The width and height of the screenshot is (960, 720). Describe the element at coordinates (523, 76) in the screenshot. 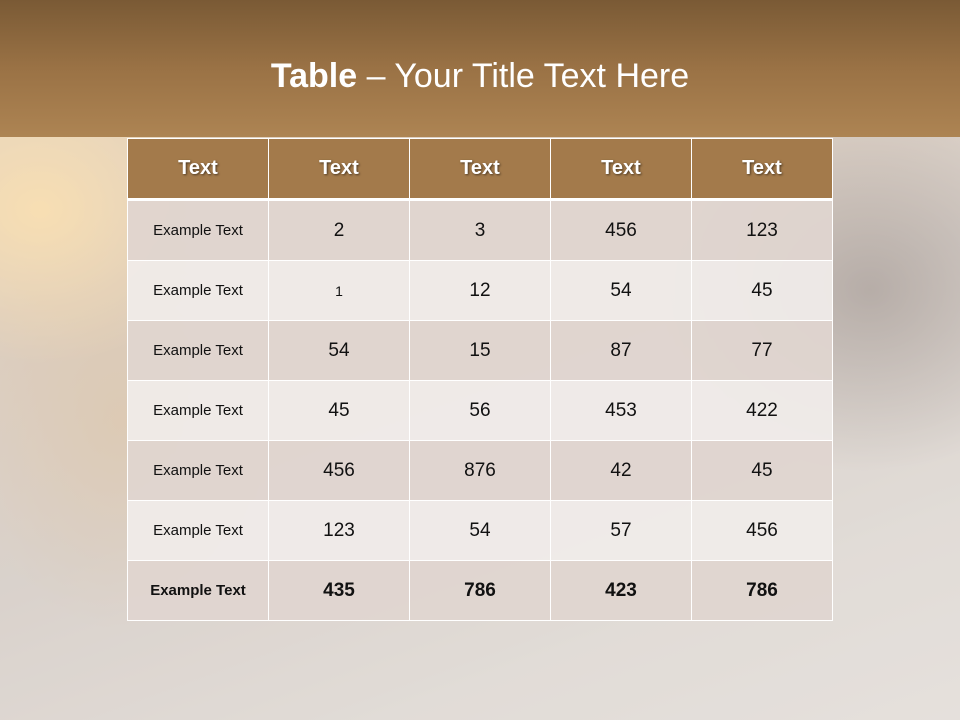

I see `slide-title-rest: – Your Title Text Here` at that location.